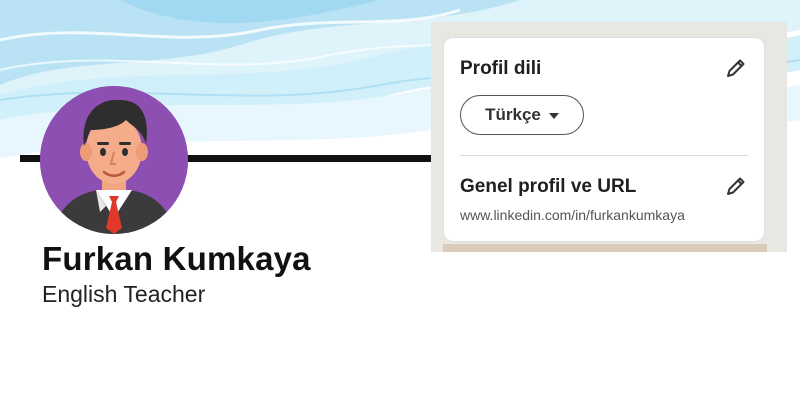 This screenshot has width=800, height=400. I want to click on language-select-button: Türkçe, so click(522, 115).